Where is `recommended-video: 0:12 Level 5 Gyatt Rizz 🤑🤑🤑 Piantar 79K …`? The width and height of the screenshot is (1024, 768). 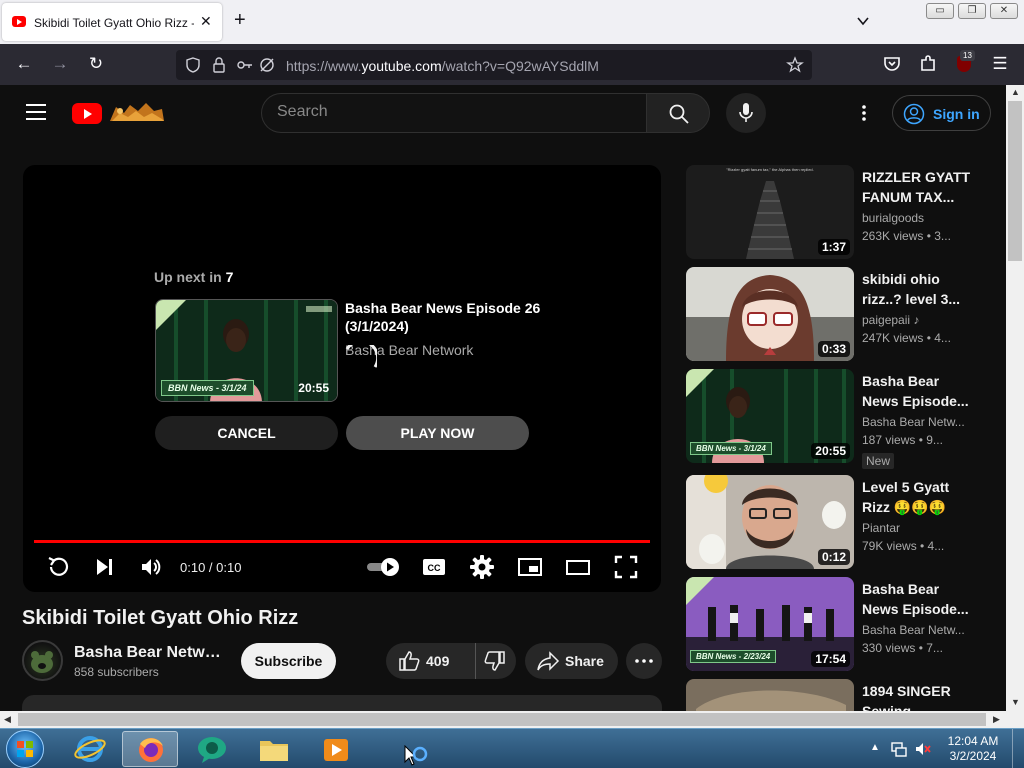
recommended-video: 0:12 Level 5 Gyatt Rizz 🤑🤑🤑 Piantar 79K … is located at coordinates (846, 523).